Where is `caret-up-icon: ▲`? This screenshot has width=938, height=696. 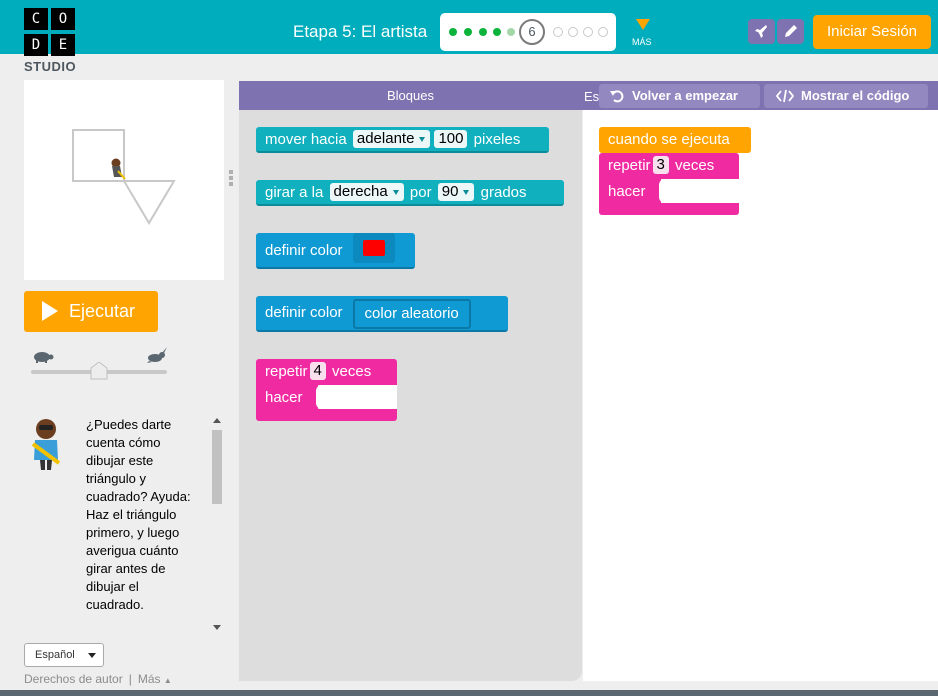
caret-up-icon: ▲ is located at coordinates (167, 680).